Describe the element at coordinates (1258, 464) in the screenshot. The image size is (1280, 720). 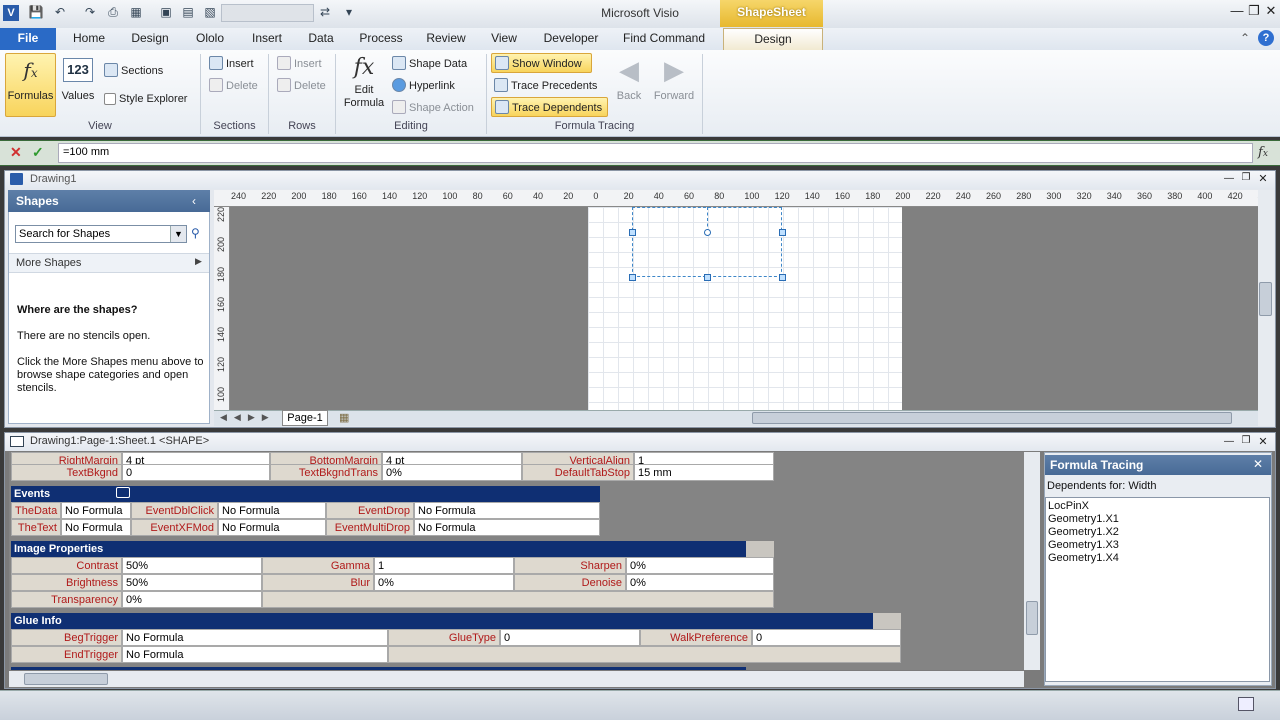
I see `formula-tracing-close-icon: ✕` at that location.